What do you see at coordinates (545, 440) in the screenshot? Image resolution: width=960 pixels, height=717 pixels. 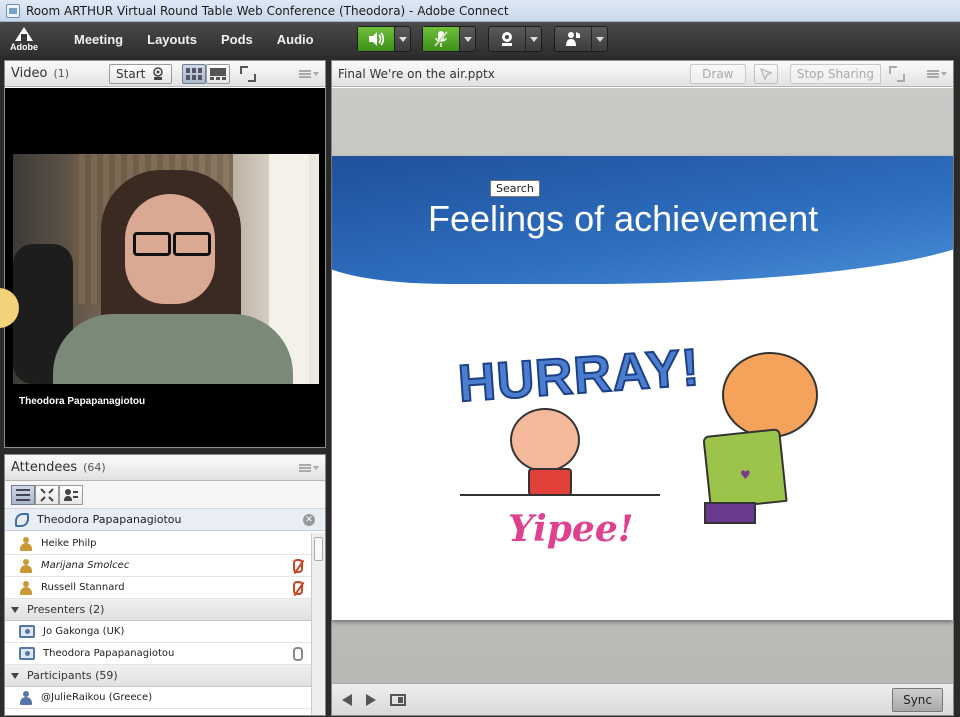 I see `cartoon-kid-head` at bounding box center [545, 440].